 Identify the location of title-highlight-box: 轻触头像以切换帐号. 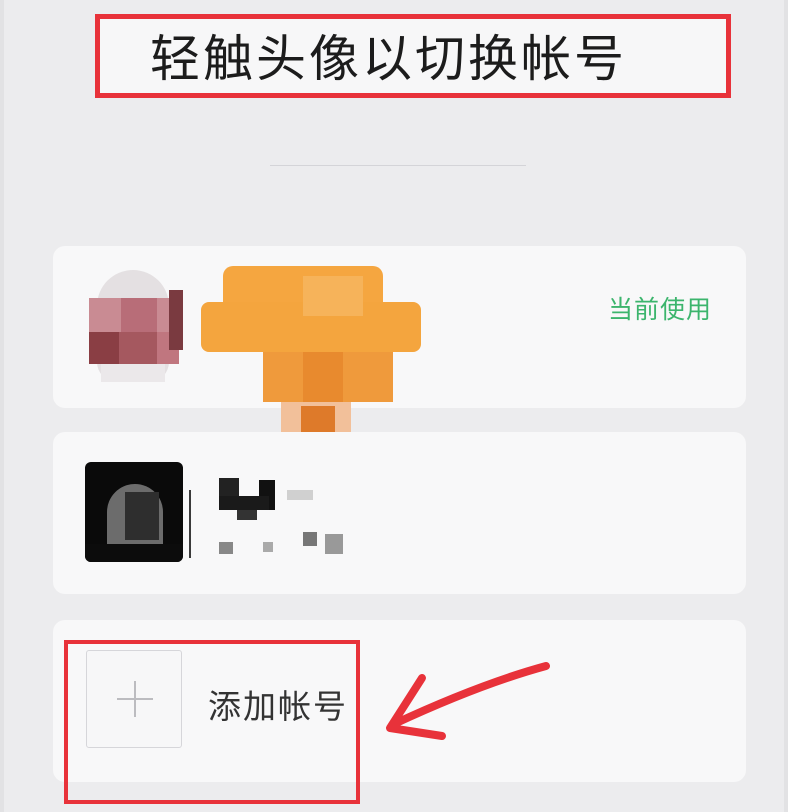
(413, 56).